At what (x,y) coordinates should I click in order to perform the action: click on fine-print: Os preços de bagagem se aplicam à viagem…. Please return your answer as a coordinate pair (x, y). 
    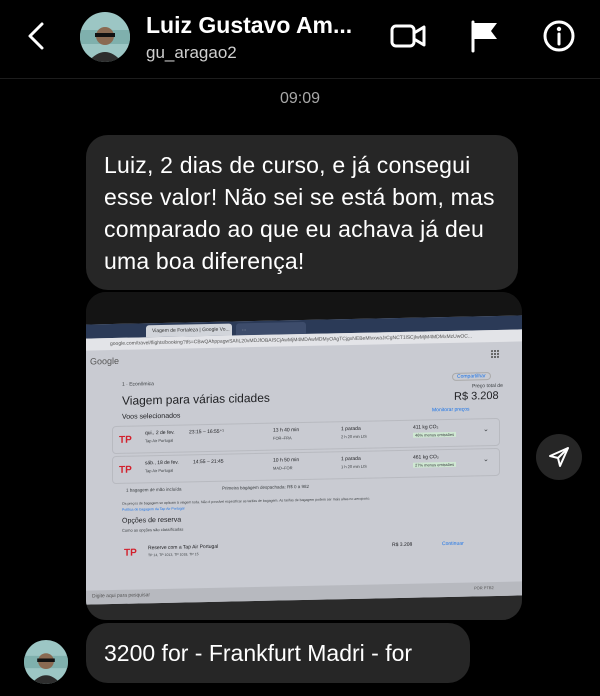
    Looking at the image, I should click on (246, 501).